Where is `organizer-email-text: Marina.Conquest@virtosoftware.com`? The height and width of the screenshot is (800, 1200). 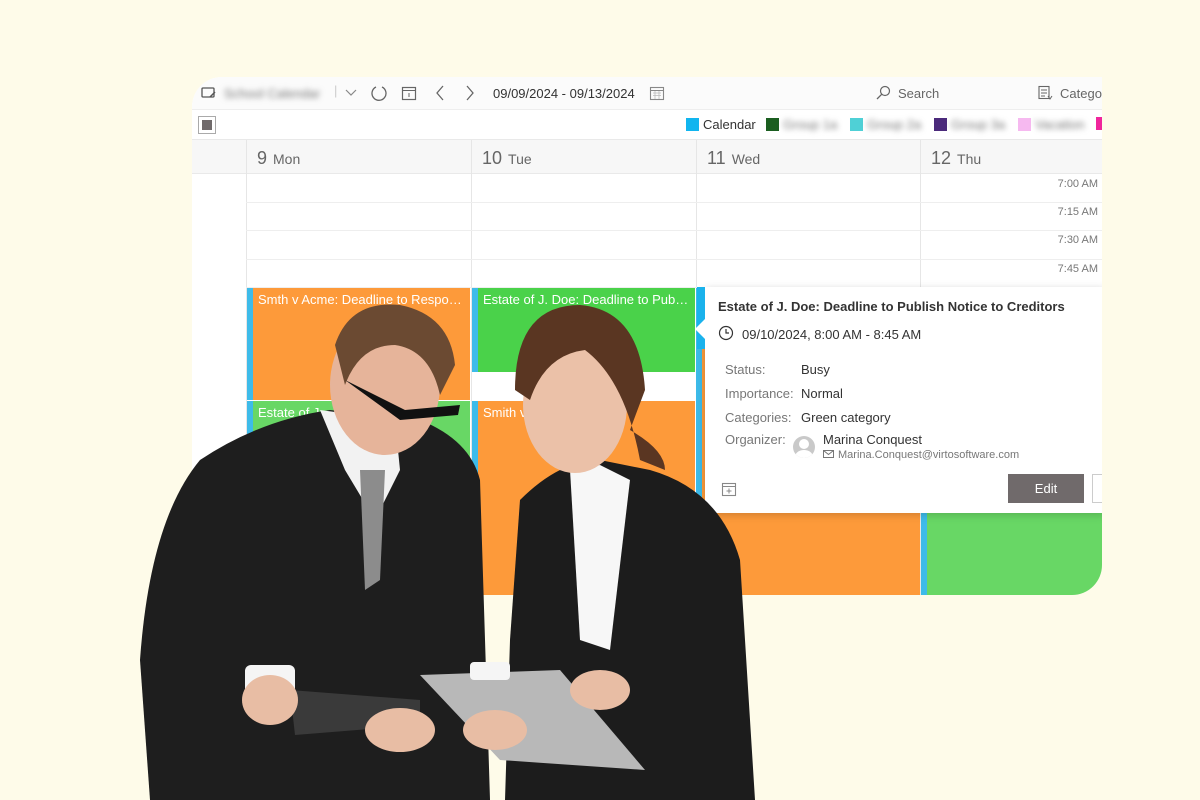
organizer-email-text: Marina.Conquest@virtosoftware.com is located at coordinates (929, 455).